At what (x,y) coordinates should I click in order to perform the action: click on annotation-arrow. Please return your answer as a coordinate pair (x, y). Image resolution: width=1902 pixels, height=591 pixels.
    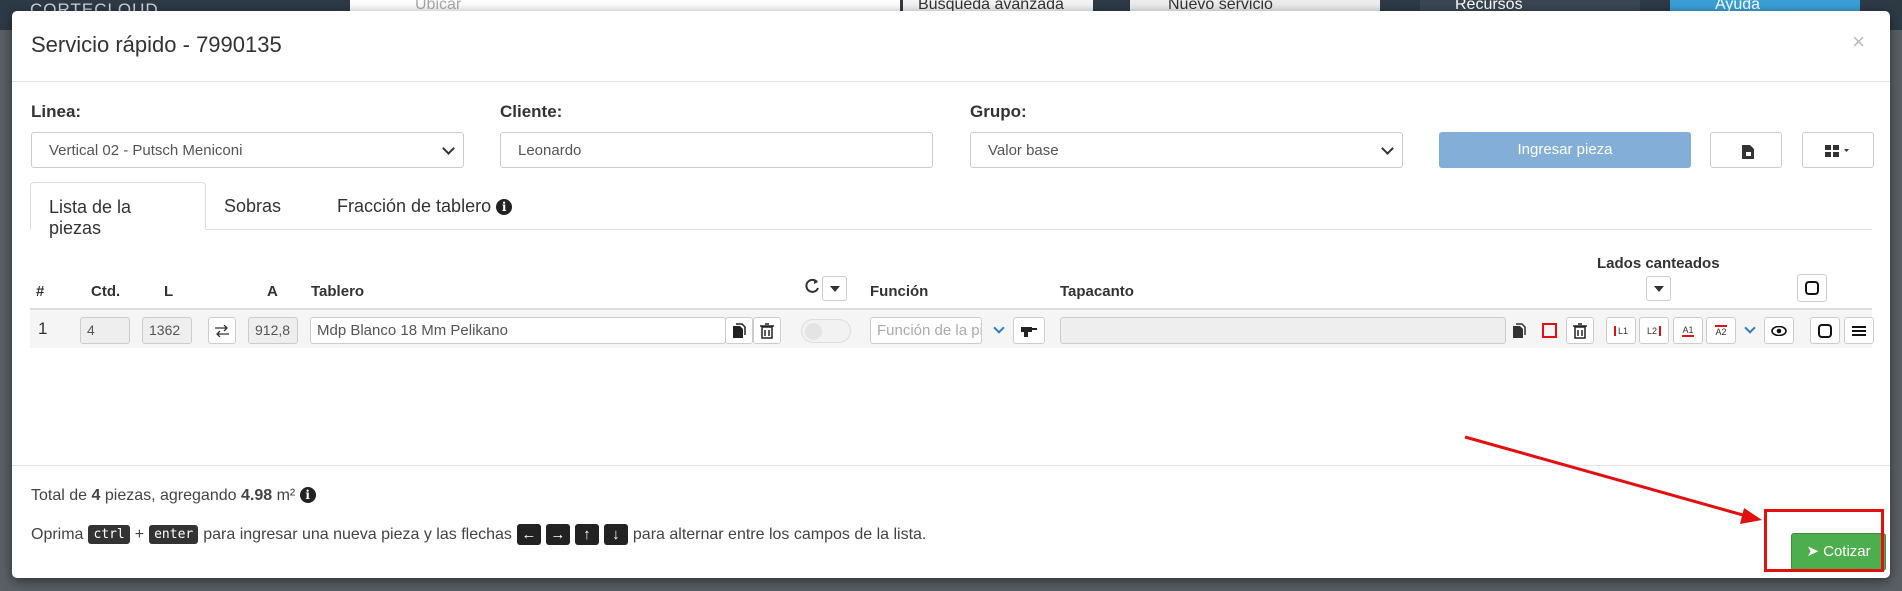
    Looking at the image, I should click on (1613, 479).